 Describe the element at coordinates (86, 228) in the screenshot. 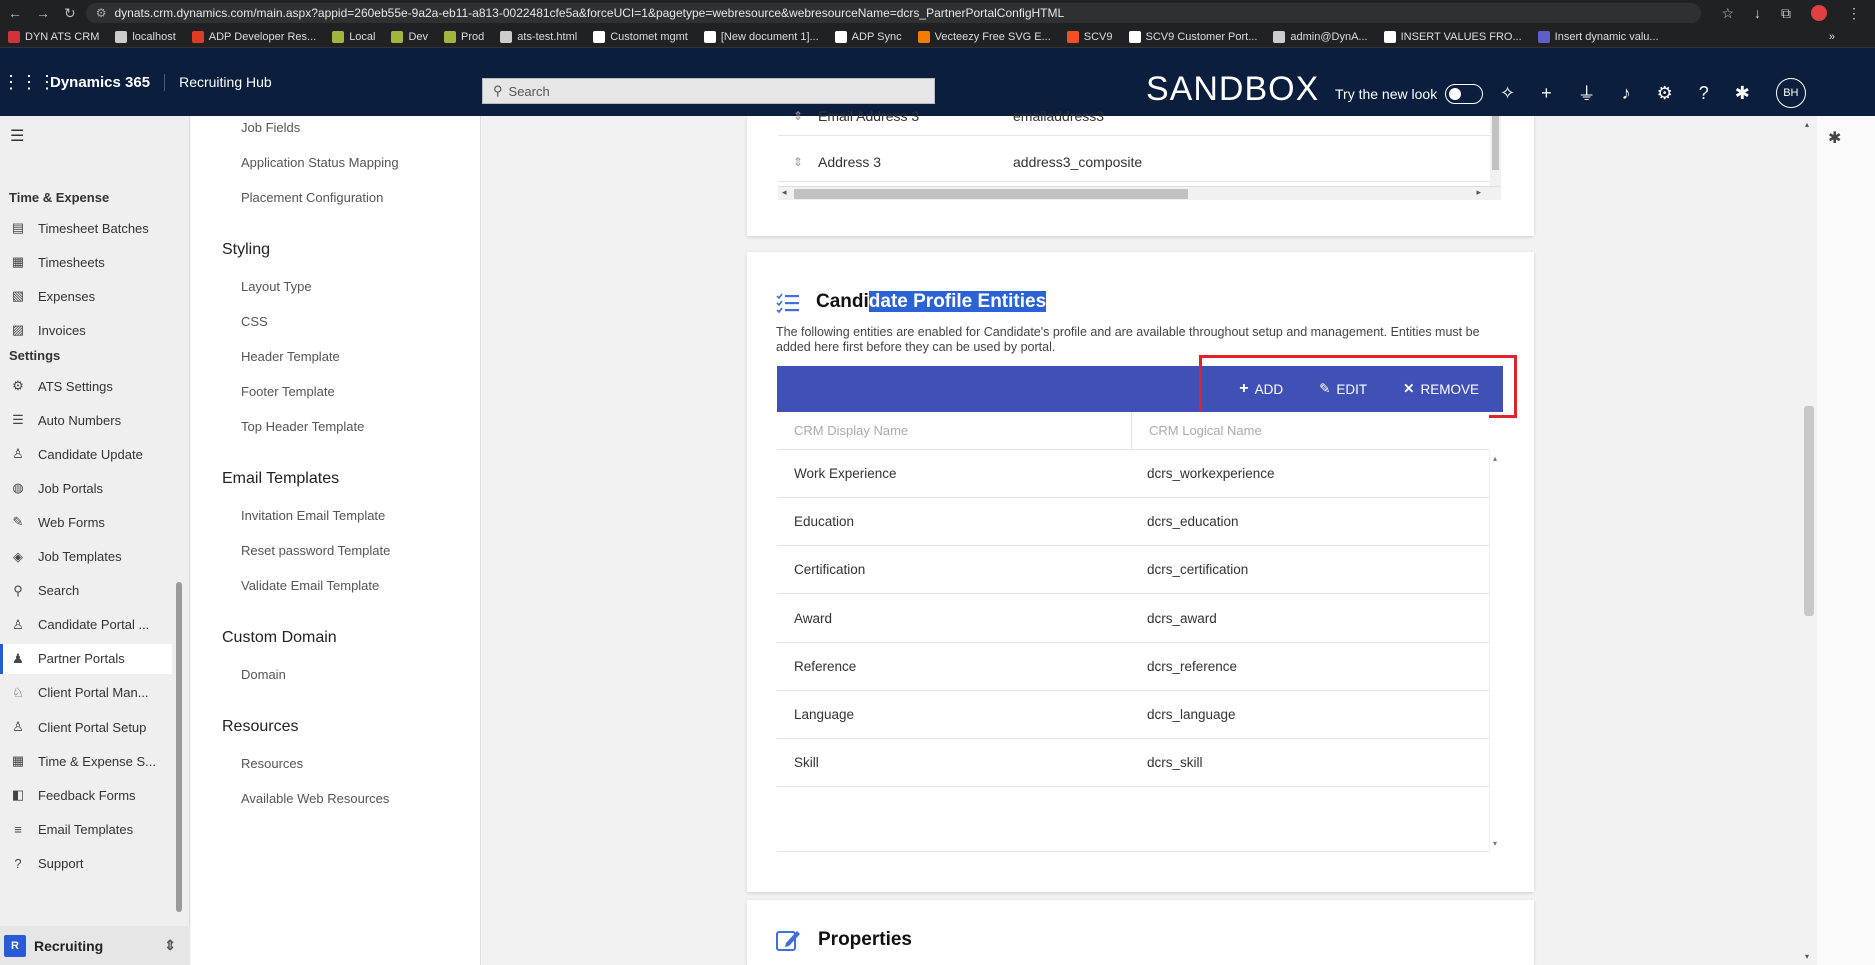

I see `sitemap-item: ▤ Timesheet Batches` at that location.